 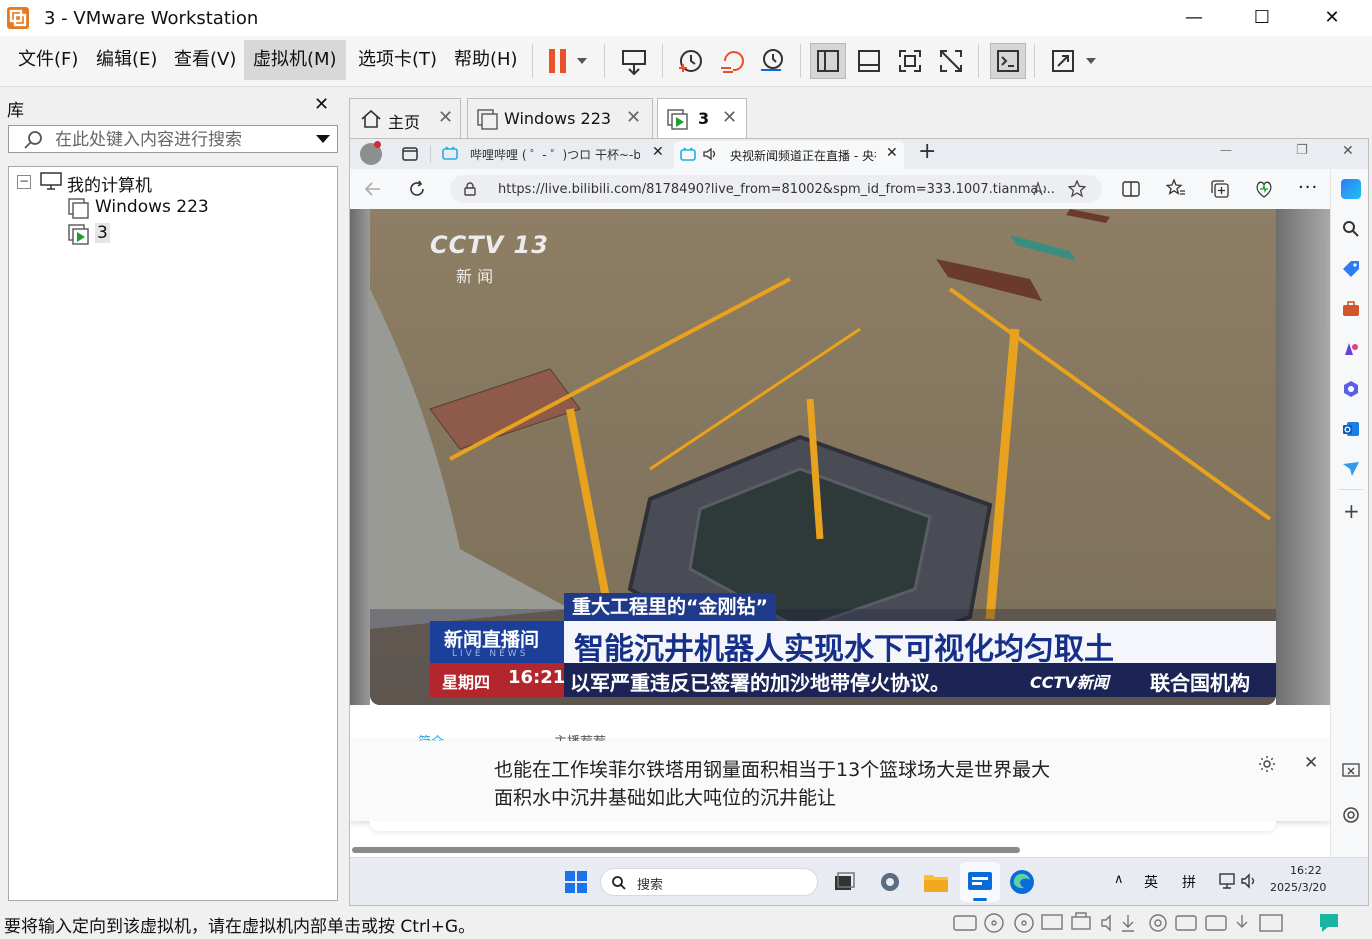 I want to click on more-options-icon: ···, so click(x=1308, y=187).